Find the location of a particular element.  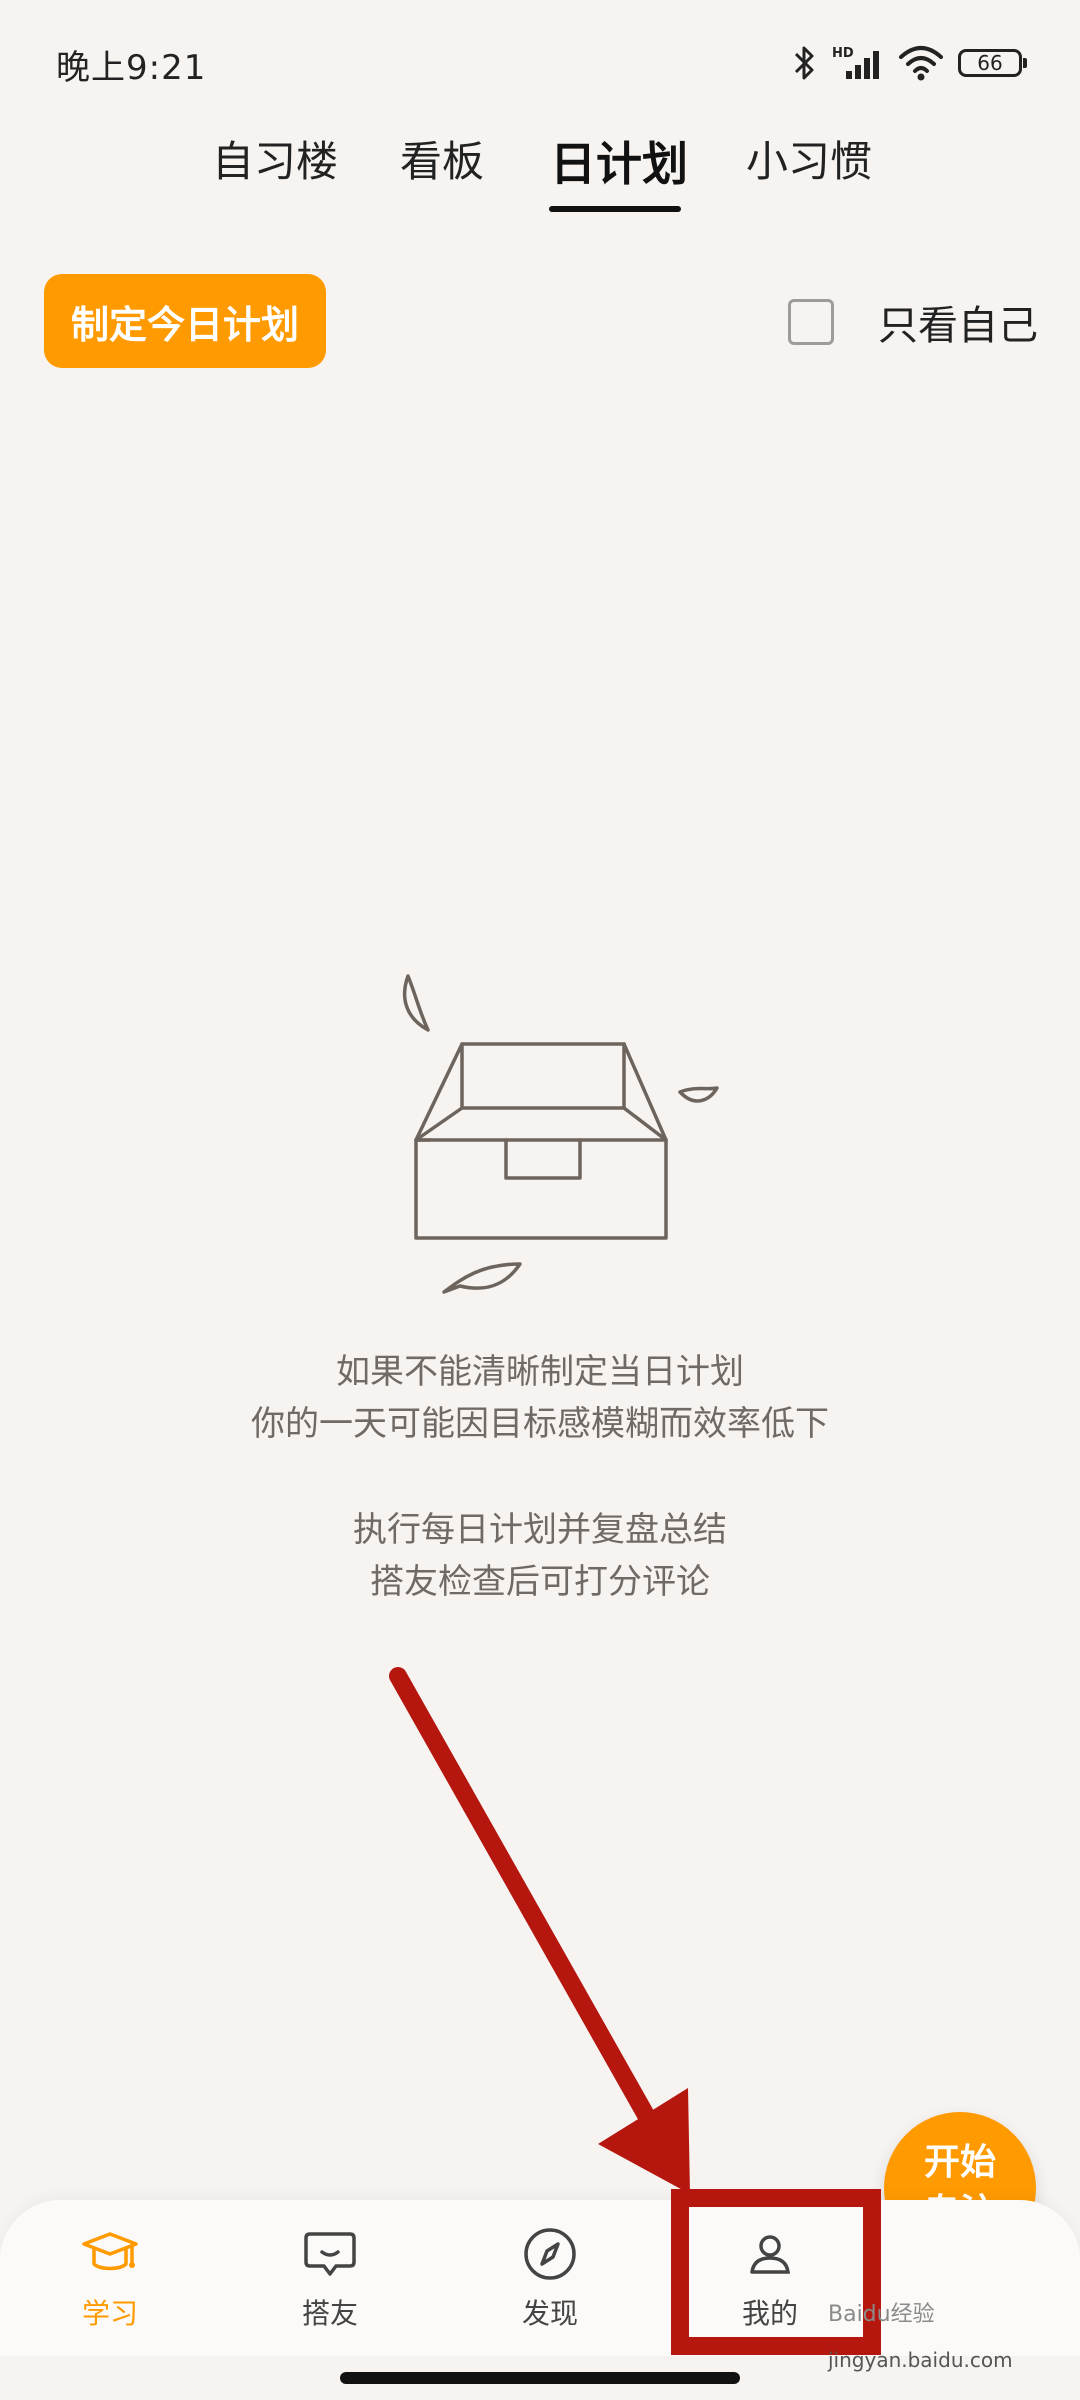

empty-hint-line-2: 你的一天可能因目标感模糊而效率低下 is located at coordinates (540, 1424).